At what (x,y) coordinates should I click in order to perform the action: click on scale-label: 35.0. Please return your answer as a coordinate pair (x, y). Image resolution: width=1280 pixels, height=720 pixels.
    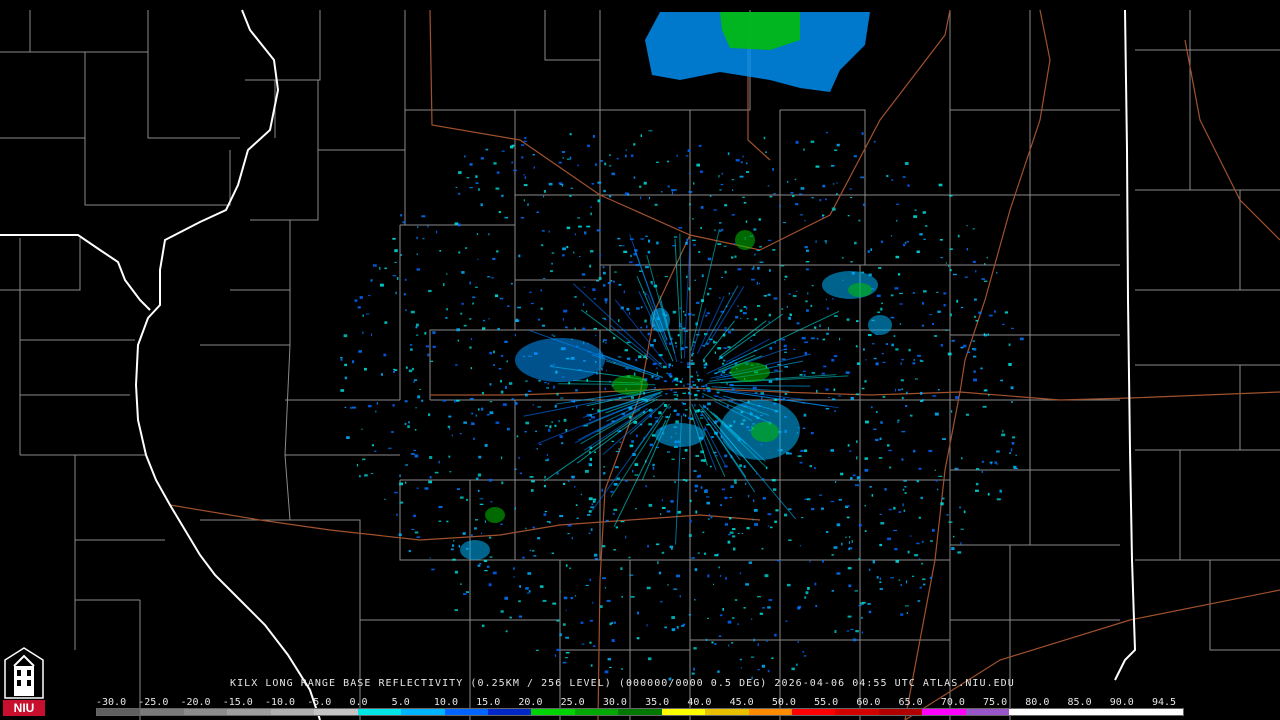
    Looking at the image, I should click on (657, 702).